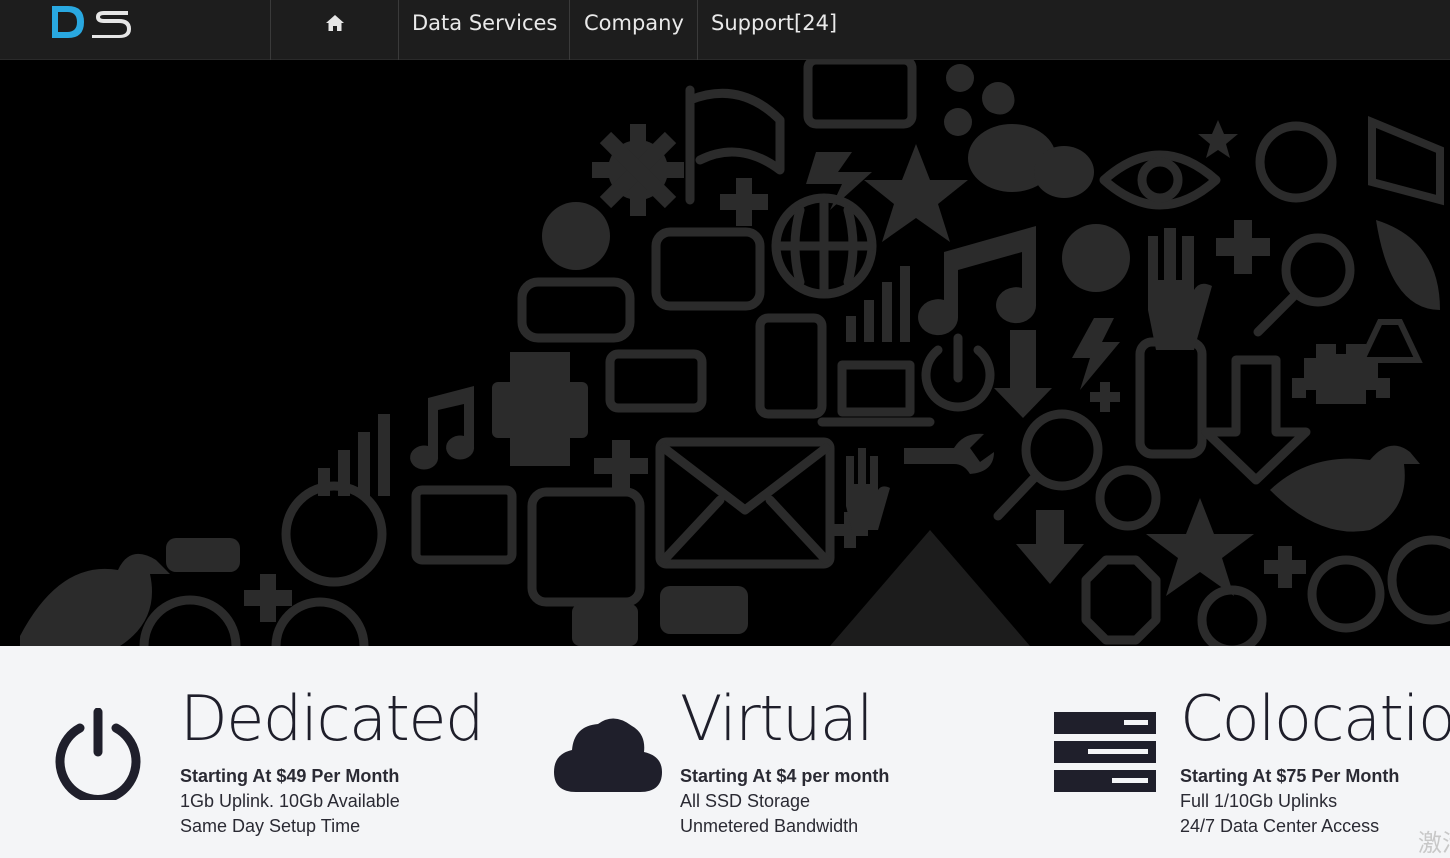 This screenshot has height=858, width=1450. Describe the element at coordinates (791, 366) in the screenshot. I see `mobile-icon` at that location.